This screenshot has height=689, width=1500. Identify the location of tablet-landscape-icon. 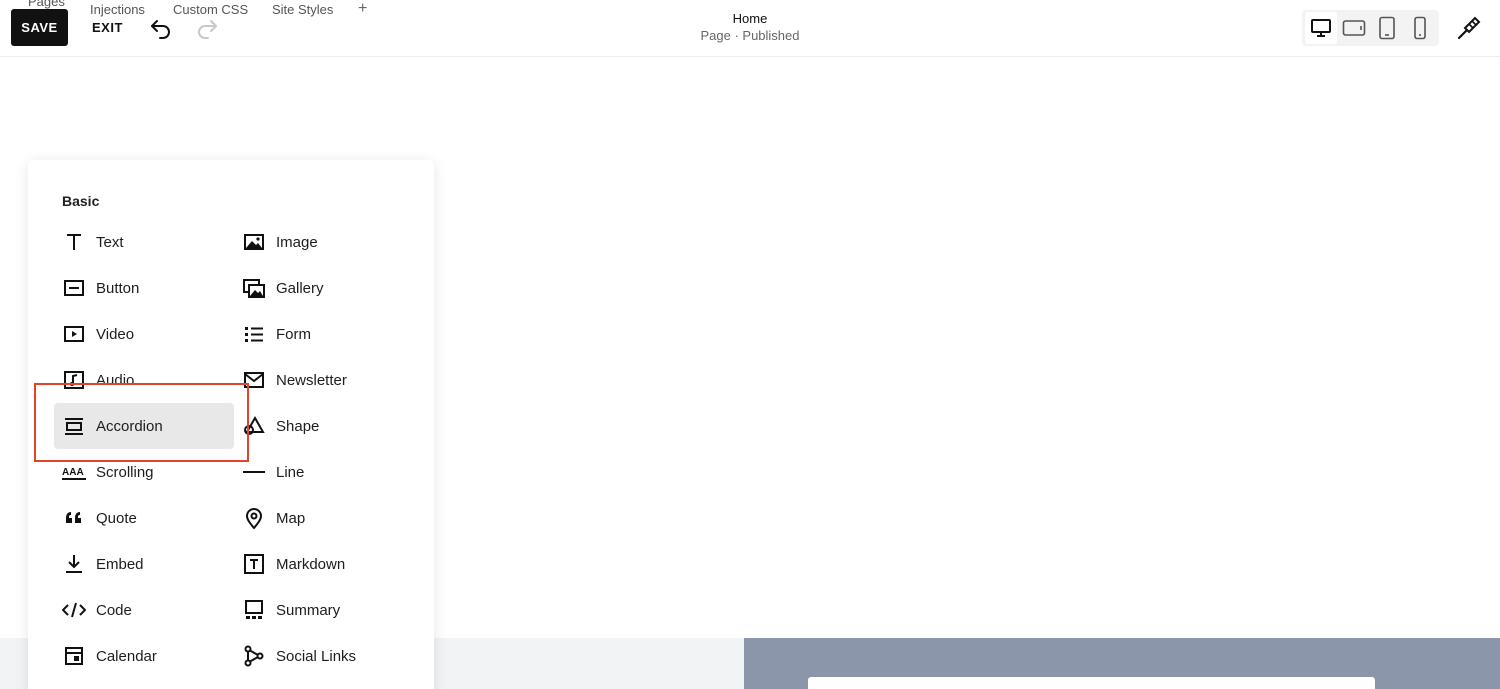
(1354, 28).